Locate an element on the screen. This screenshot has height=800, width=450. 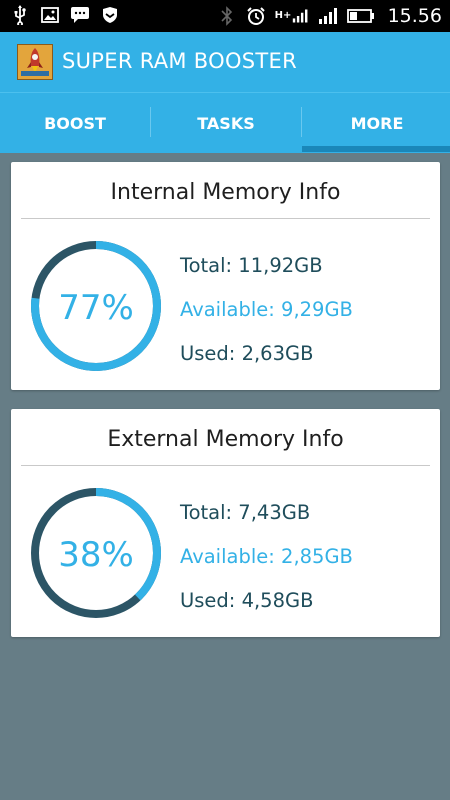
status-bar: H+ 15.56 is located at coordinates (225, 16).